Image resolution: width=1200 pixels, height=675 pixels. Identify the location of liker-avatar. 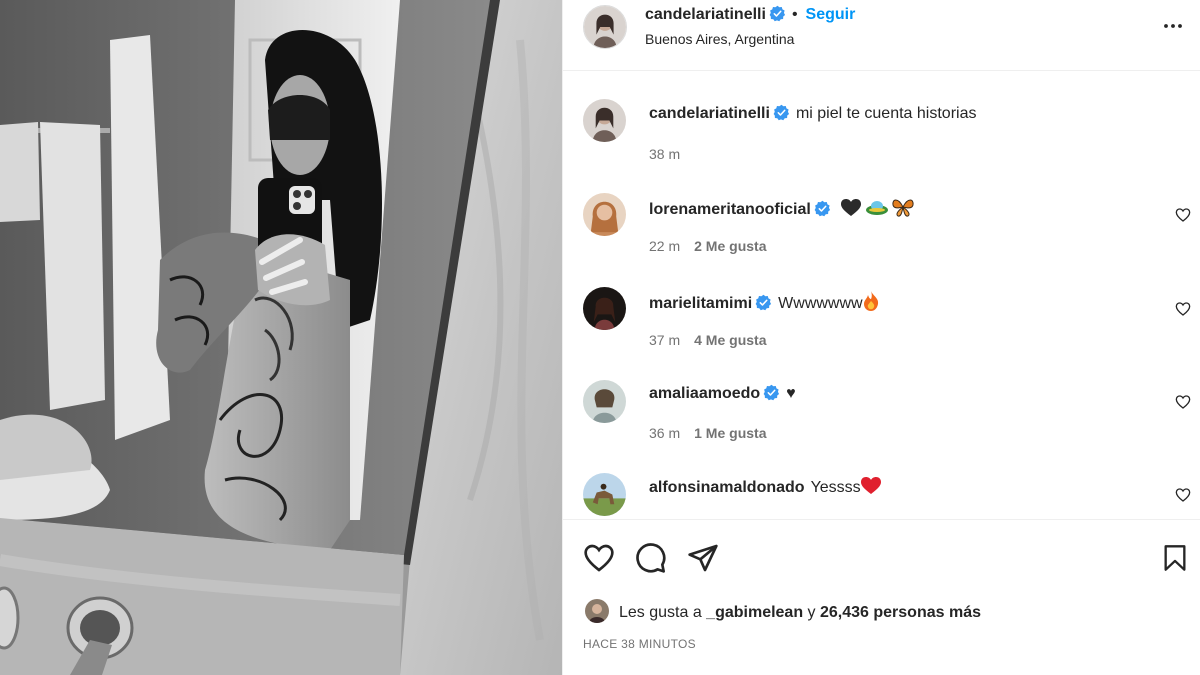
(597, 611).